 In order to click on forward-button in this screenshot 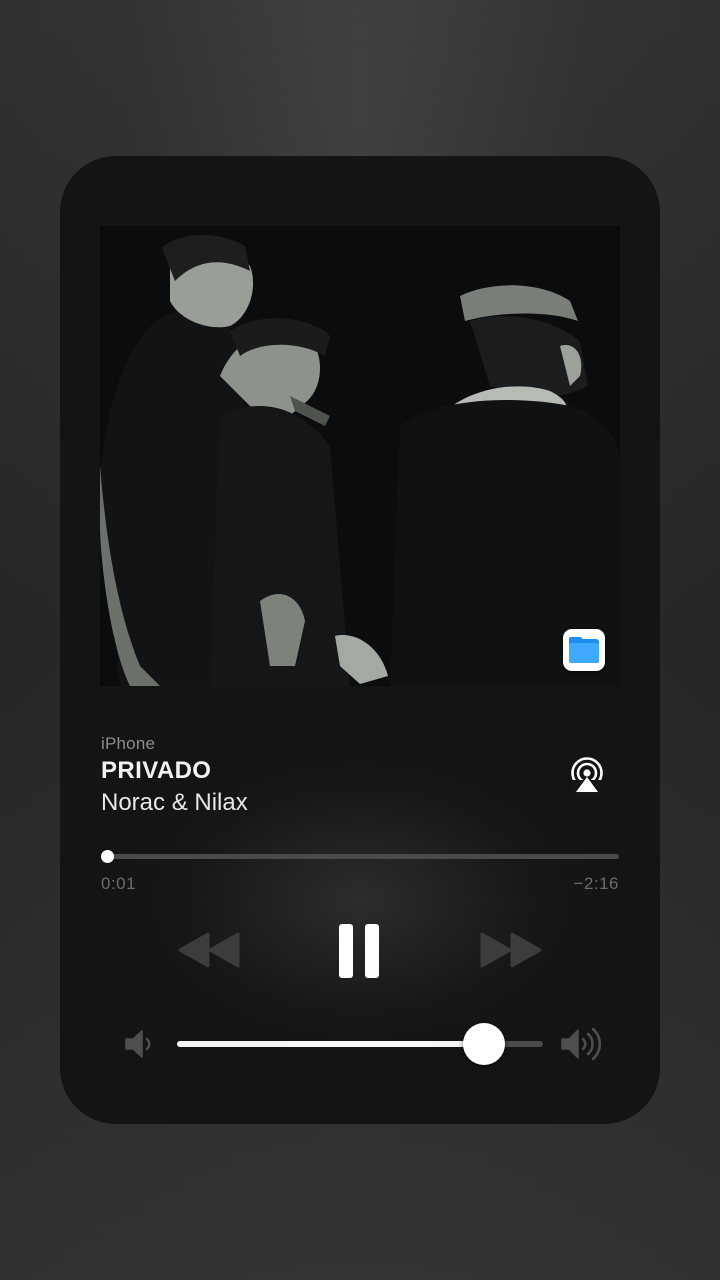, I will do `click(510, 950)`.